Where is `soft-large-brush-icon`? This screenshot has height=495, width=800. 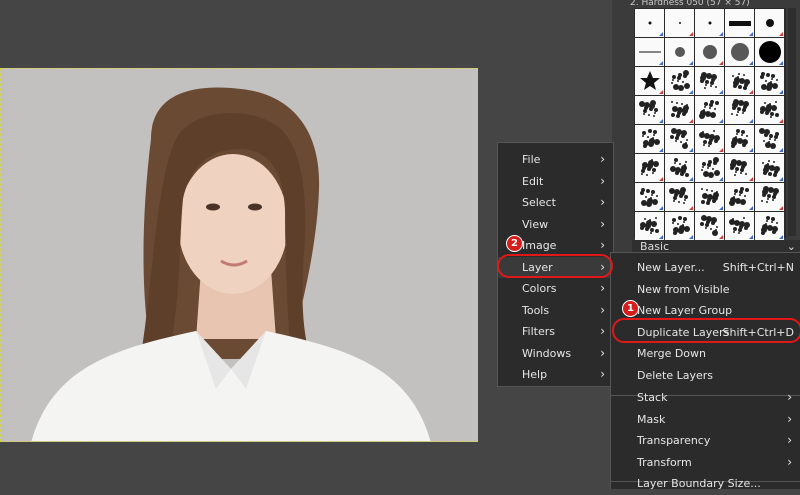 soft-large-brush-icon is located at coordinates (739, 52).